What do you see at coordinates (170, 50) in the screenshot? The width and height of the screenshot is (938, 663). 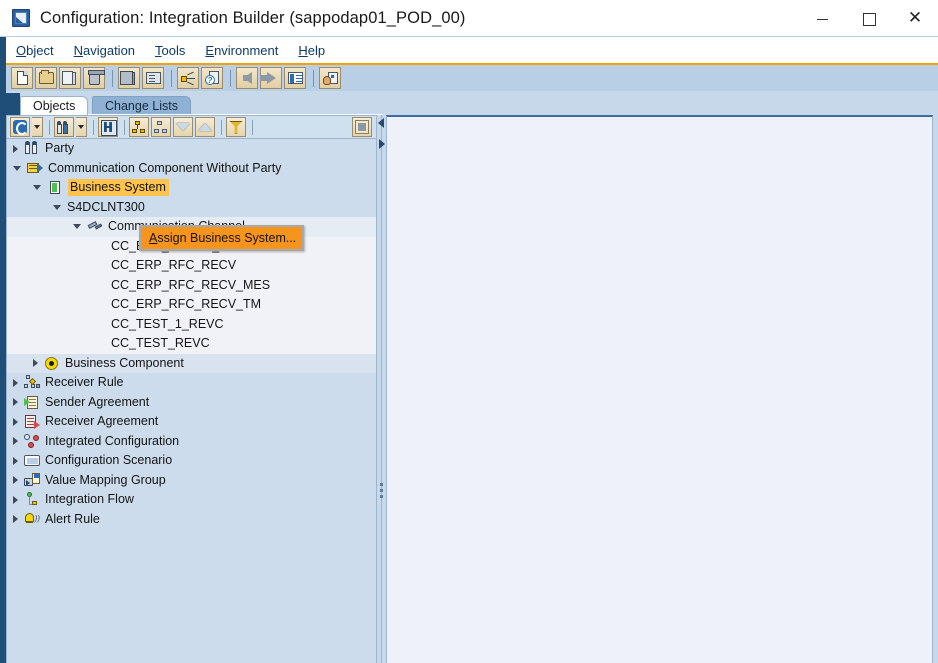 I see `menu-item-tools: Tools` at bounding box center [170, 50].